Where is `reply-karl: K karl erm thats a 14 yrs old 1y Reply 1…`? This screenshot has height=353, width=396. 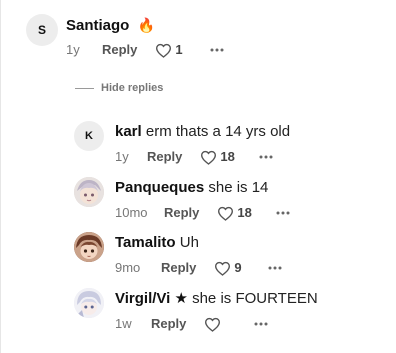 reply-karl: K karl erm thats a 14 yrs old 1y Reply 1… is located at coordinates (182, 143).